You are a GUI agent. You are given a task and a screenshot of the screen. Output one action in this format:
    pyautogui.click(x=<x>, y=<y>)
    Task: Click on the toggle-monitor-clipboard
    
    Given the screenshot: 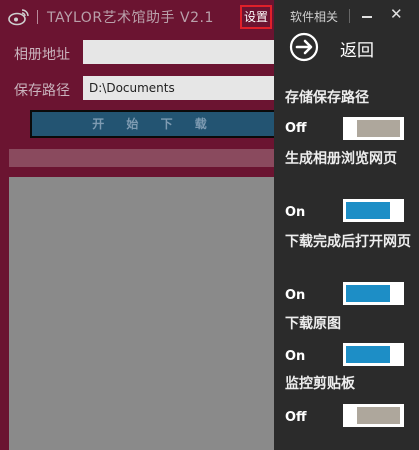 What is the action you would take?
    pyautogui.click(x=373, y=415)
    